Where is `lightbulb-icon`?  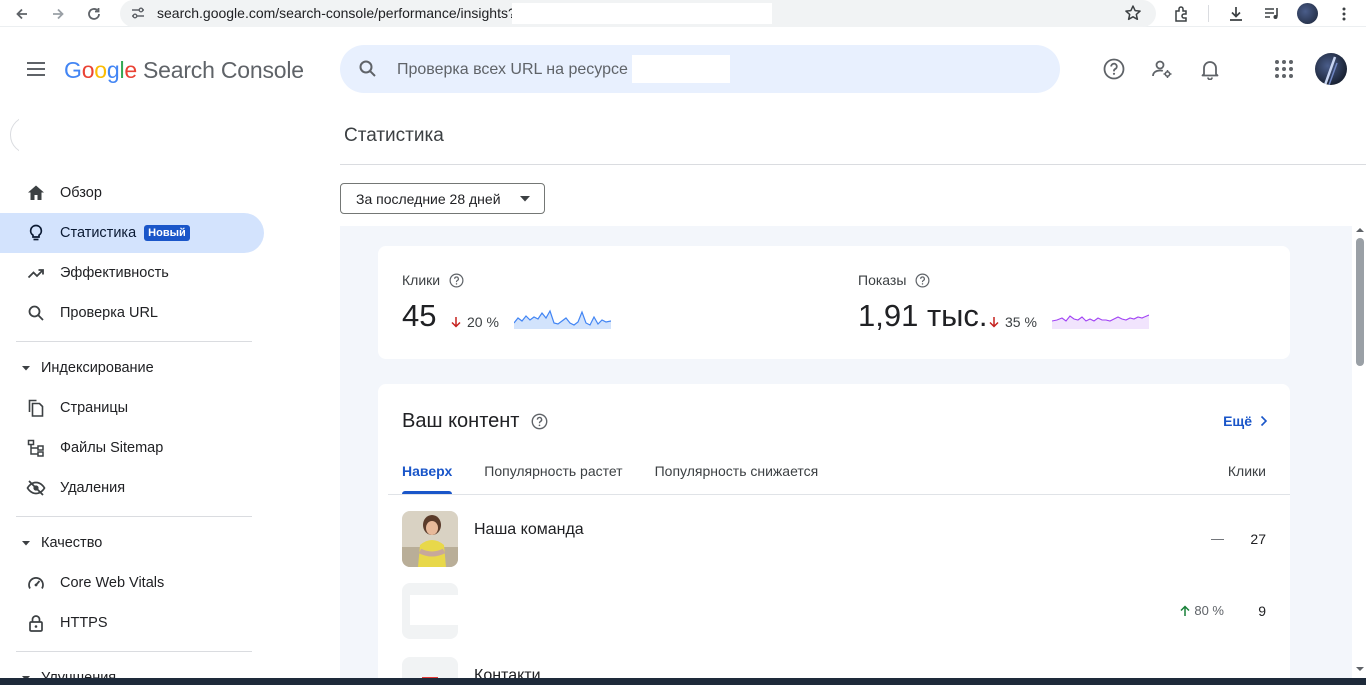
lightbulb-icon is located at coordinates (36, 233).